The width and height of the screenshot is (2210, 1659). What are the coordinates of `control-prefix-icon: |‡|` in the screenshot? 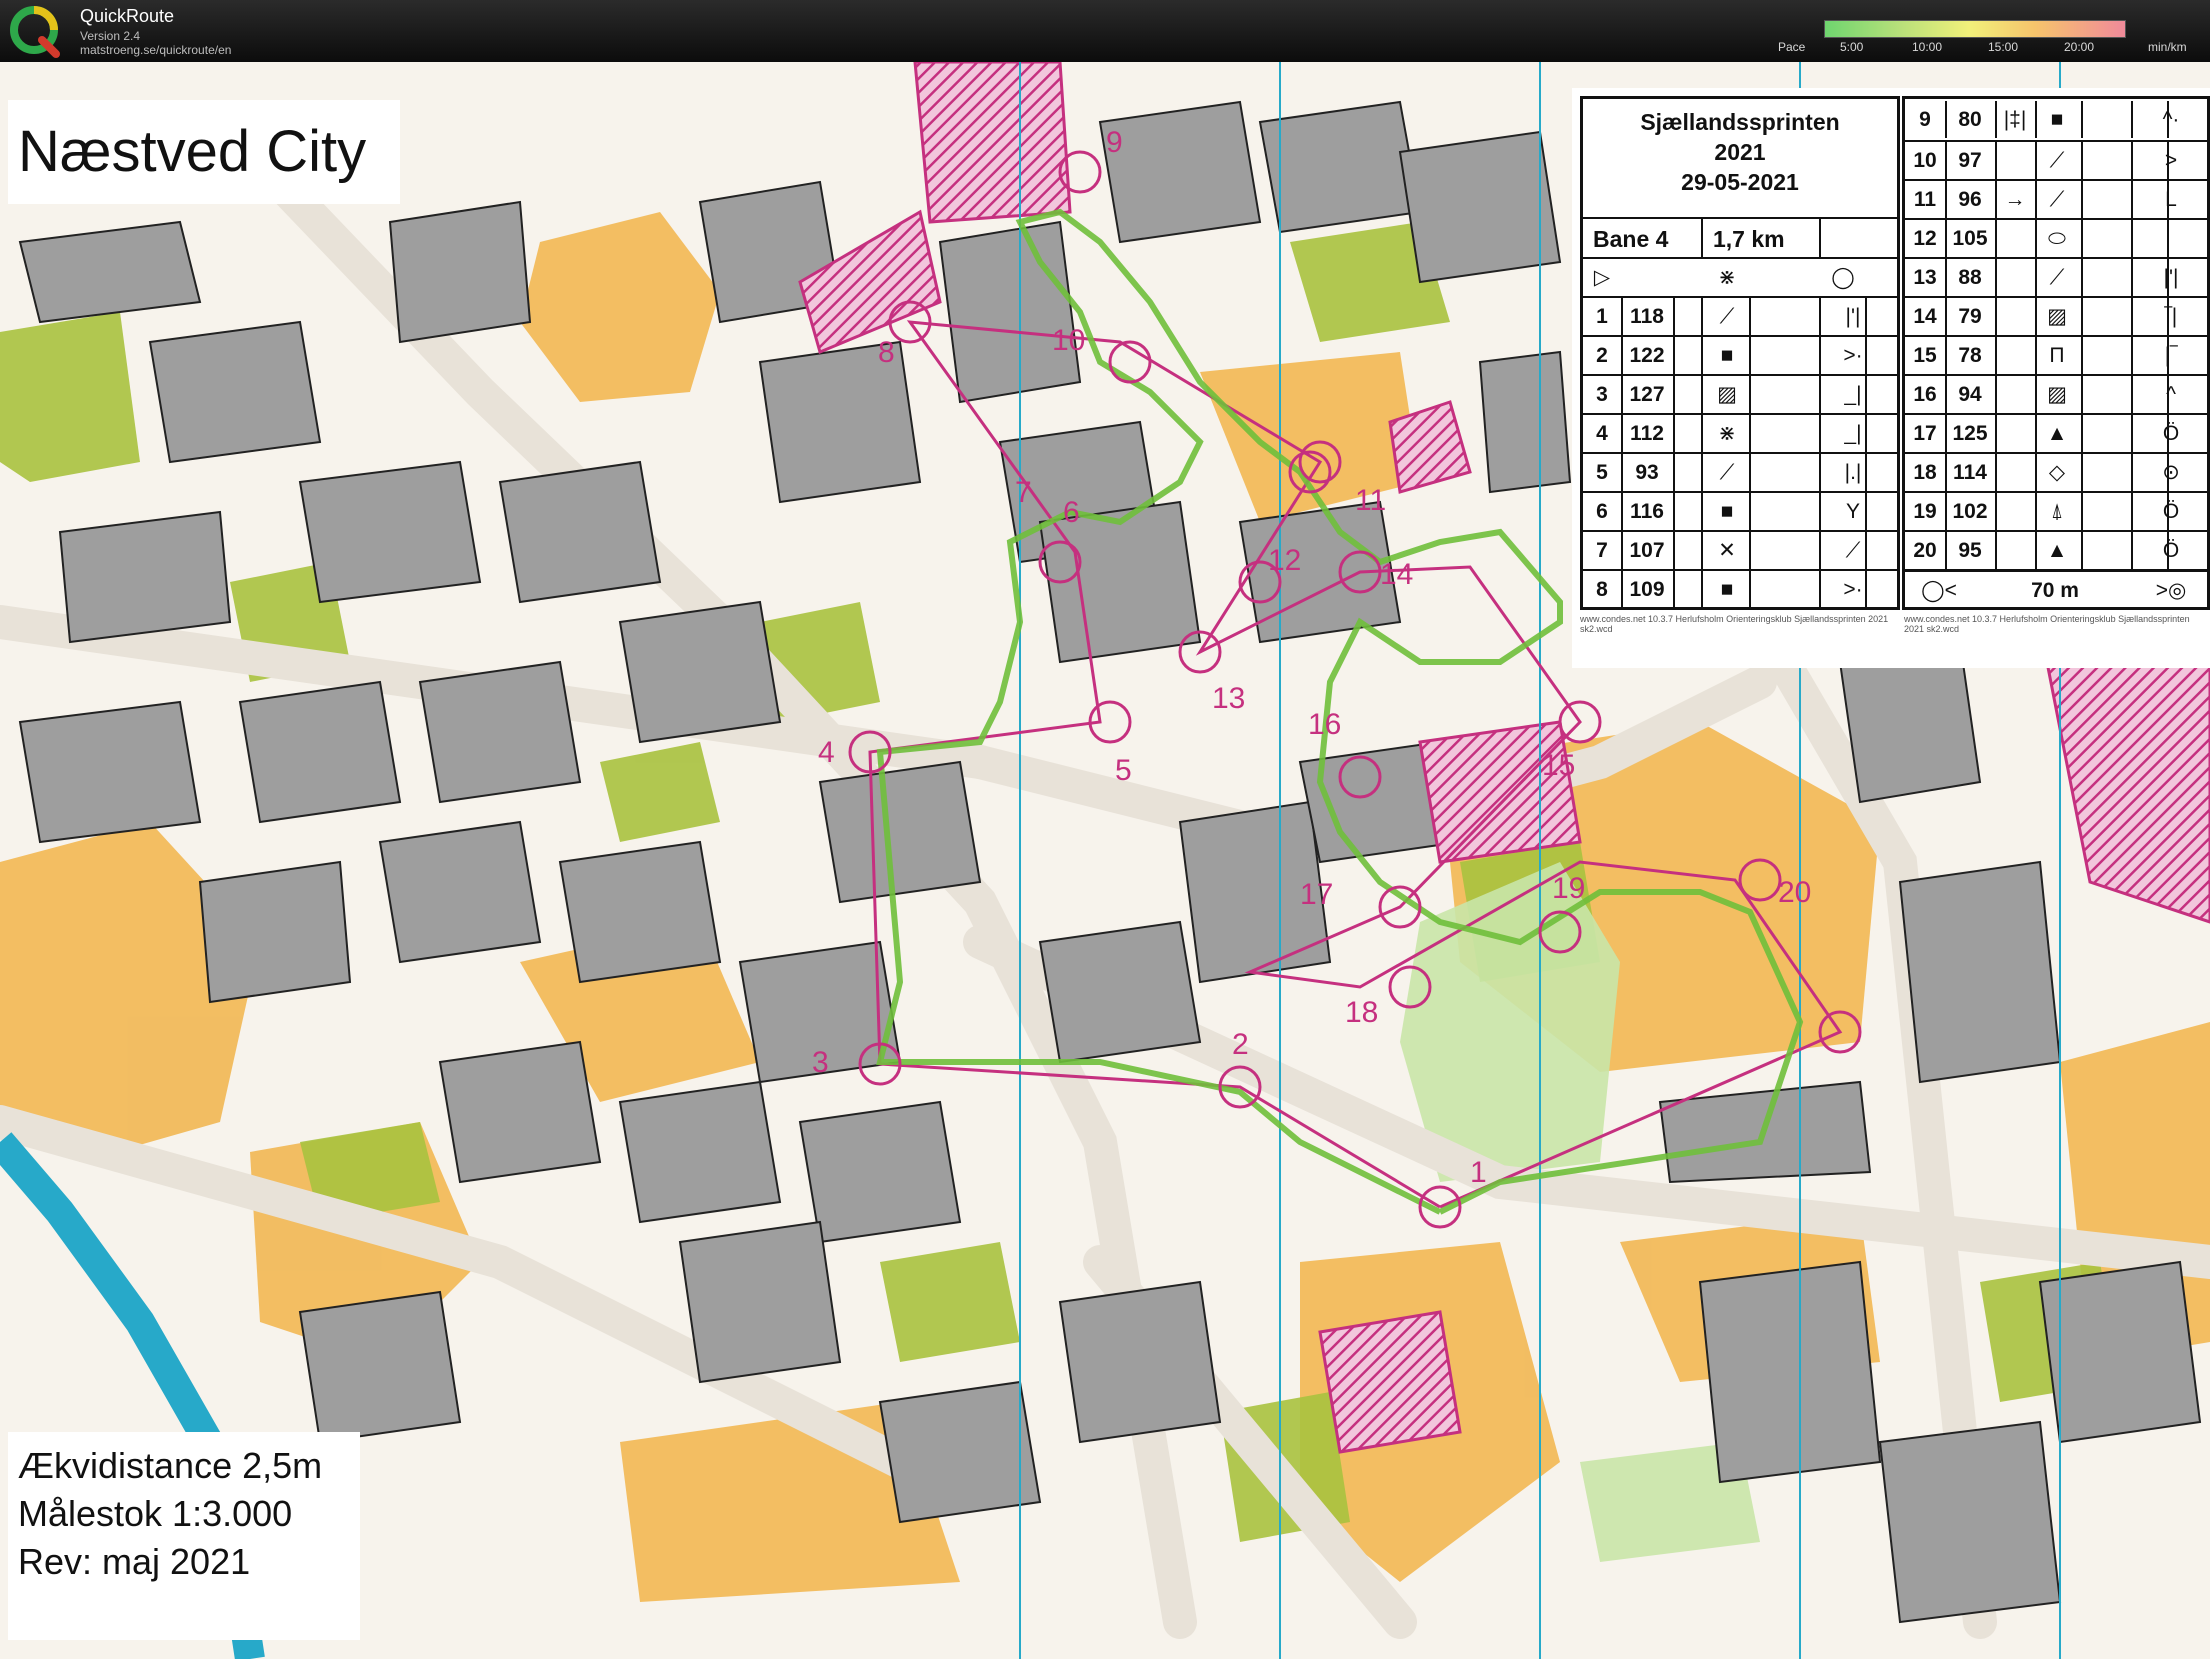 It's located at (2015, 119).